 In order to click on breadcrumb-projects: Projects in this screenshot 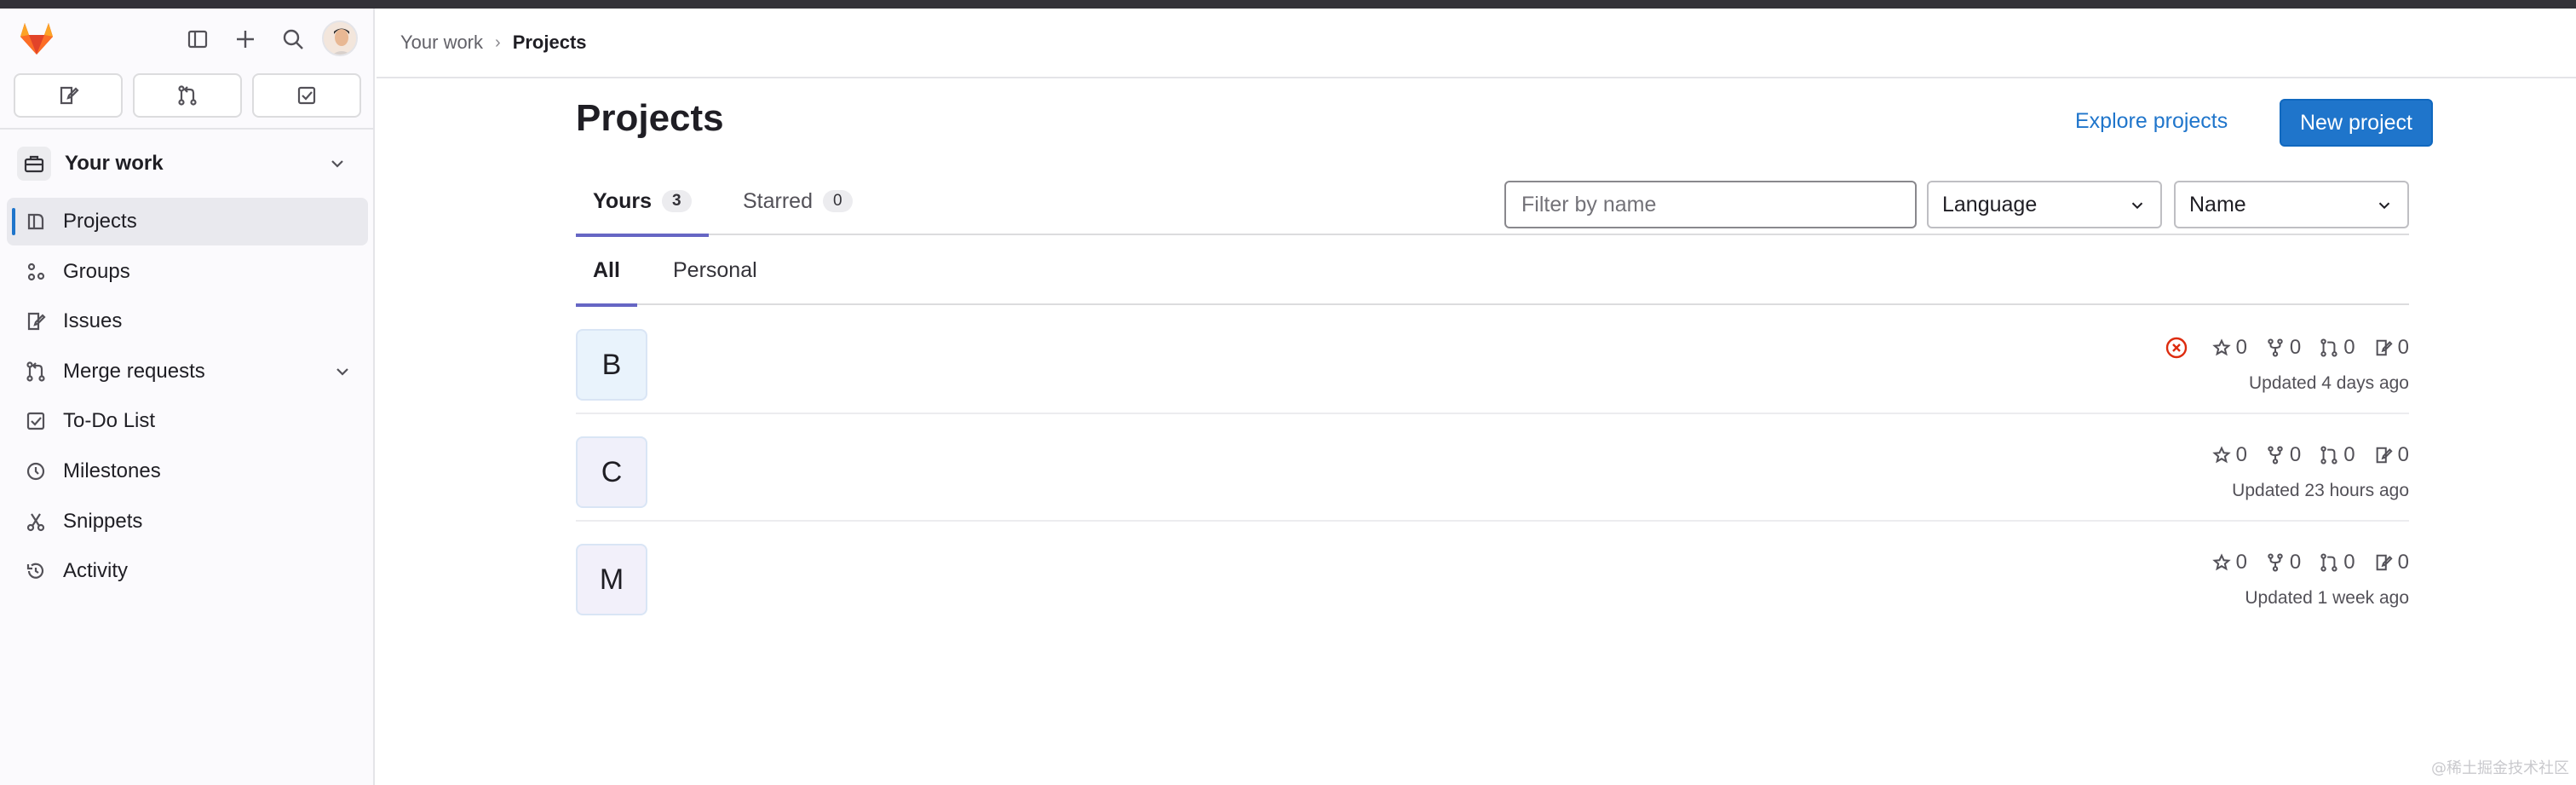, I will do `click(550, 43)`.